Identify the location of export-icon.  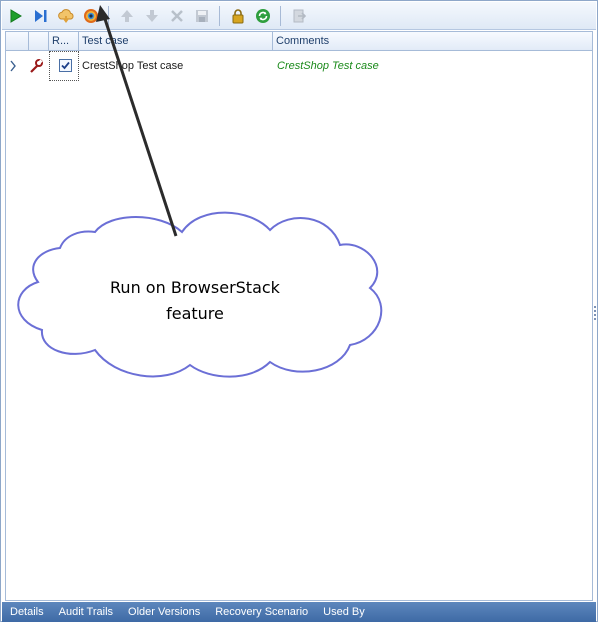
(299, 16).